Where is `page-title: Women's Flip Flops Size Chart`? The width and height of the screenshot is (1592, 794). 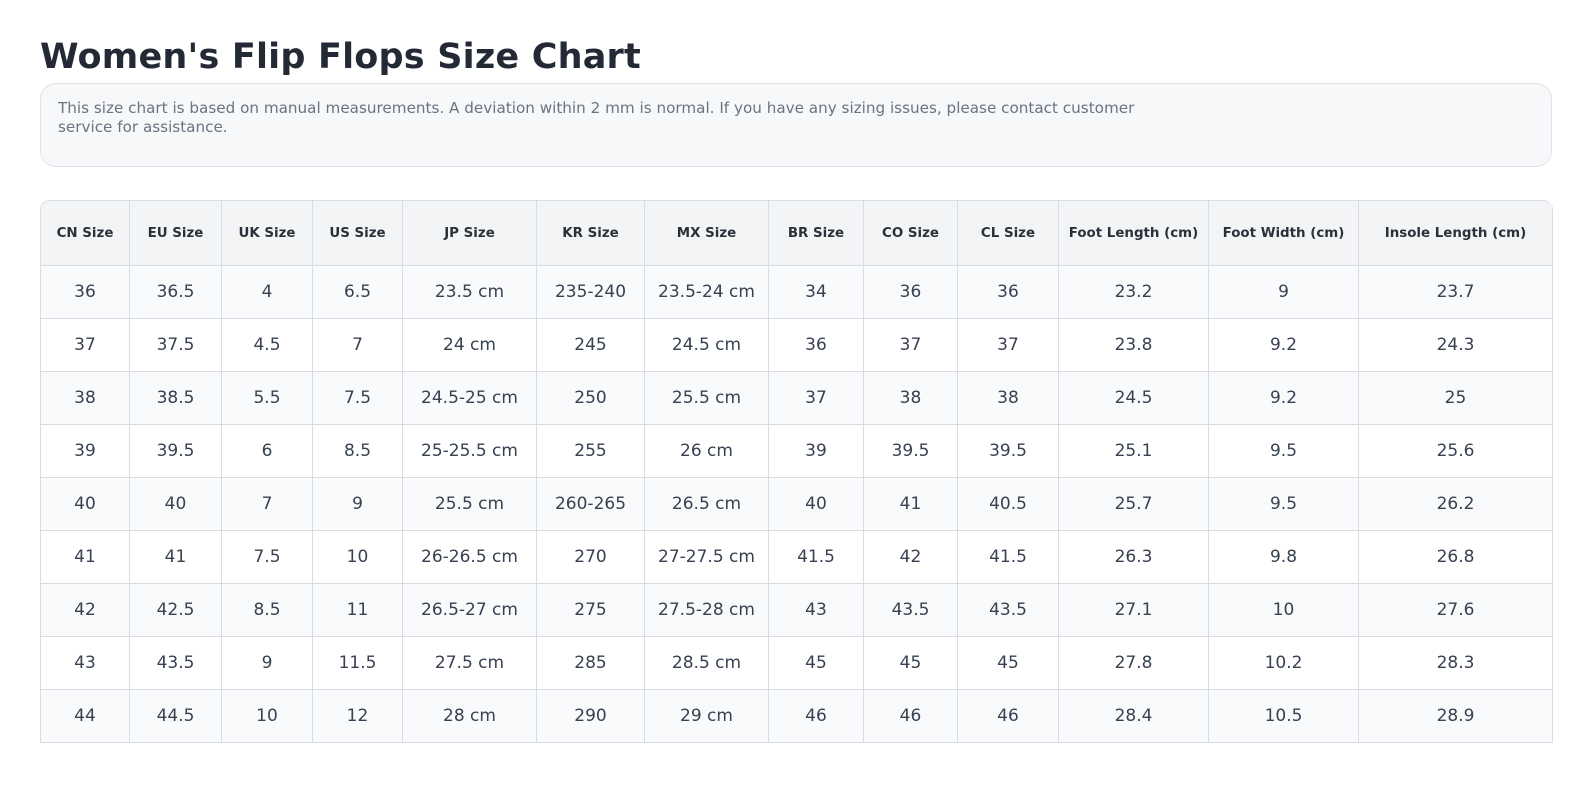
page-title: Women's Flip Flops Size Chart is located at coordinates (340, 57).